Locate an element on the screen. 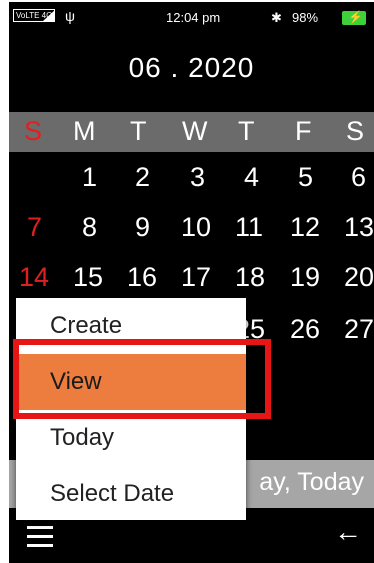 Image resolution: width=374 pixels, height=563 pixels. calendar-day: 10 is located at coordinates (196, 227).